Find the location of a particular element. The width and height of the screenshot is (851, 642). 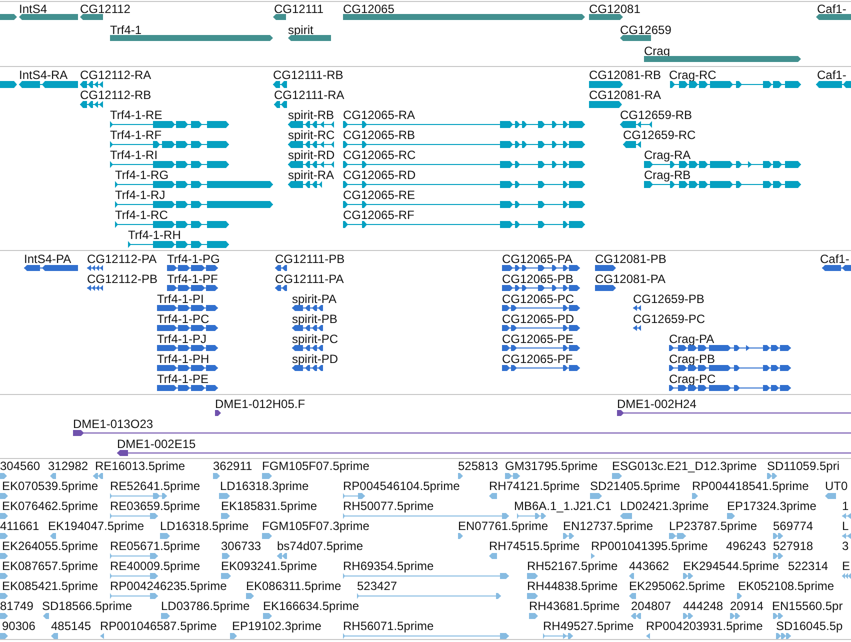

transcript-label: Trf4-1-RG is located at coordinates (142, 175).